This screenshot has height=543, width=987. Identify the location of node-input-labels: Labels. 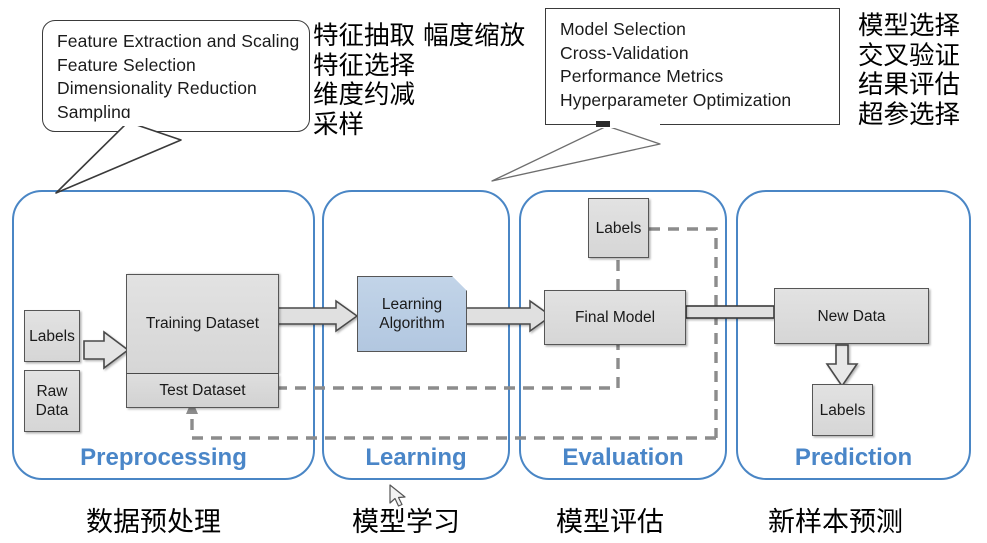
(52, 336).